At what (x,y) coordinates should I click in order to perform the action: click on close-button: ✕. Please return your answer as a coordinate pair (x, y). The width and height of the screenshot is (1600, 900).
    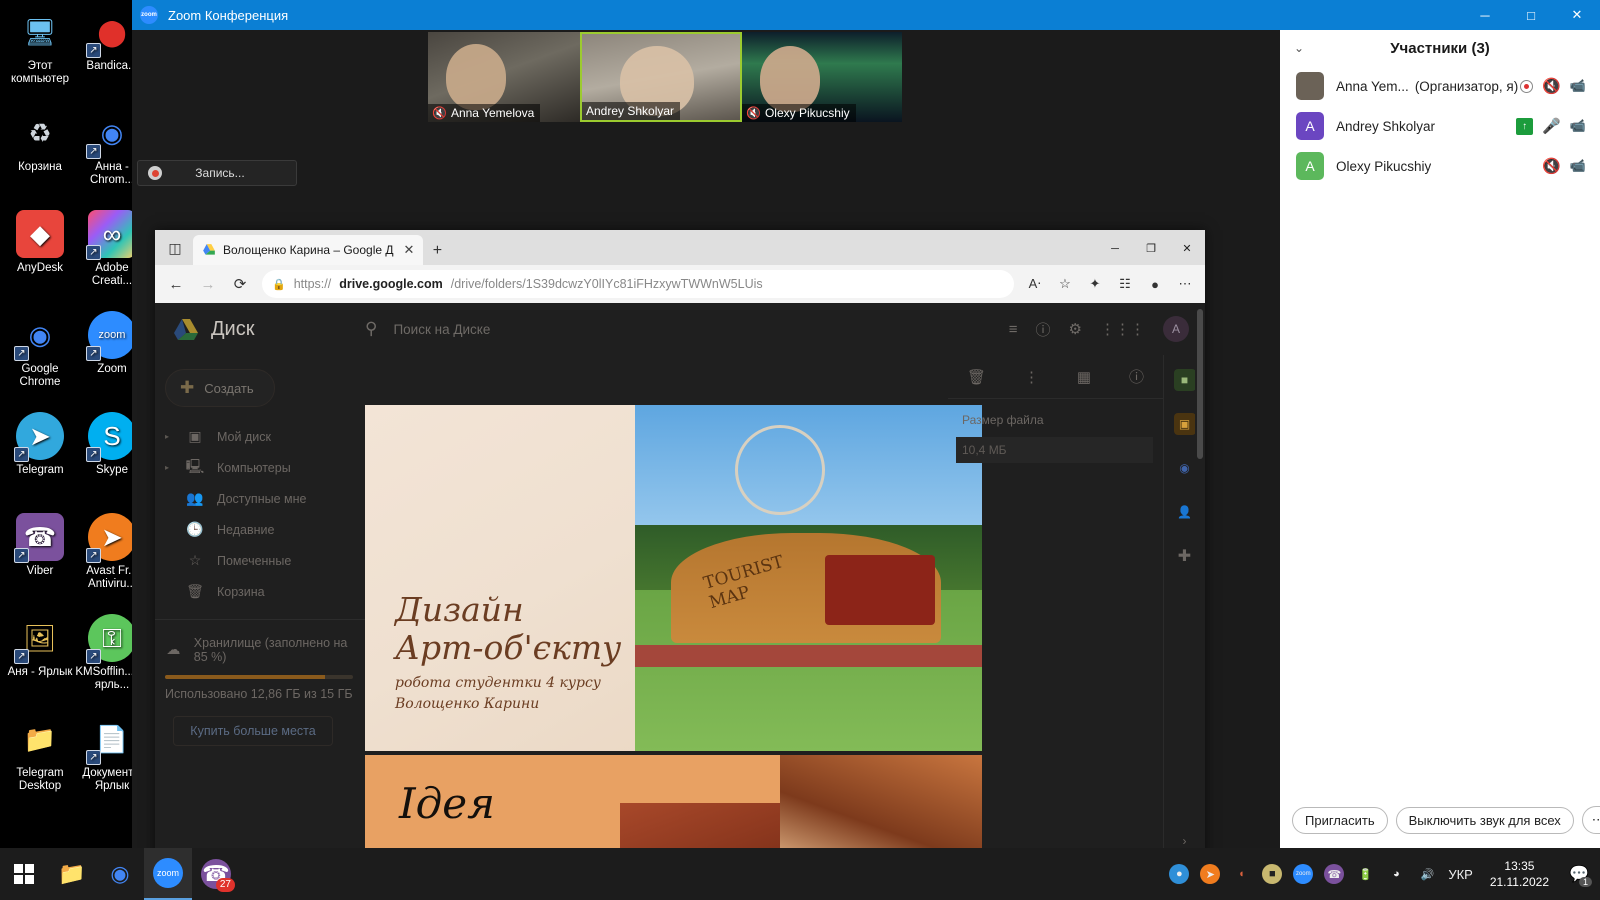
    Looking at the image, I should click on (1577, 15).